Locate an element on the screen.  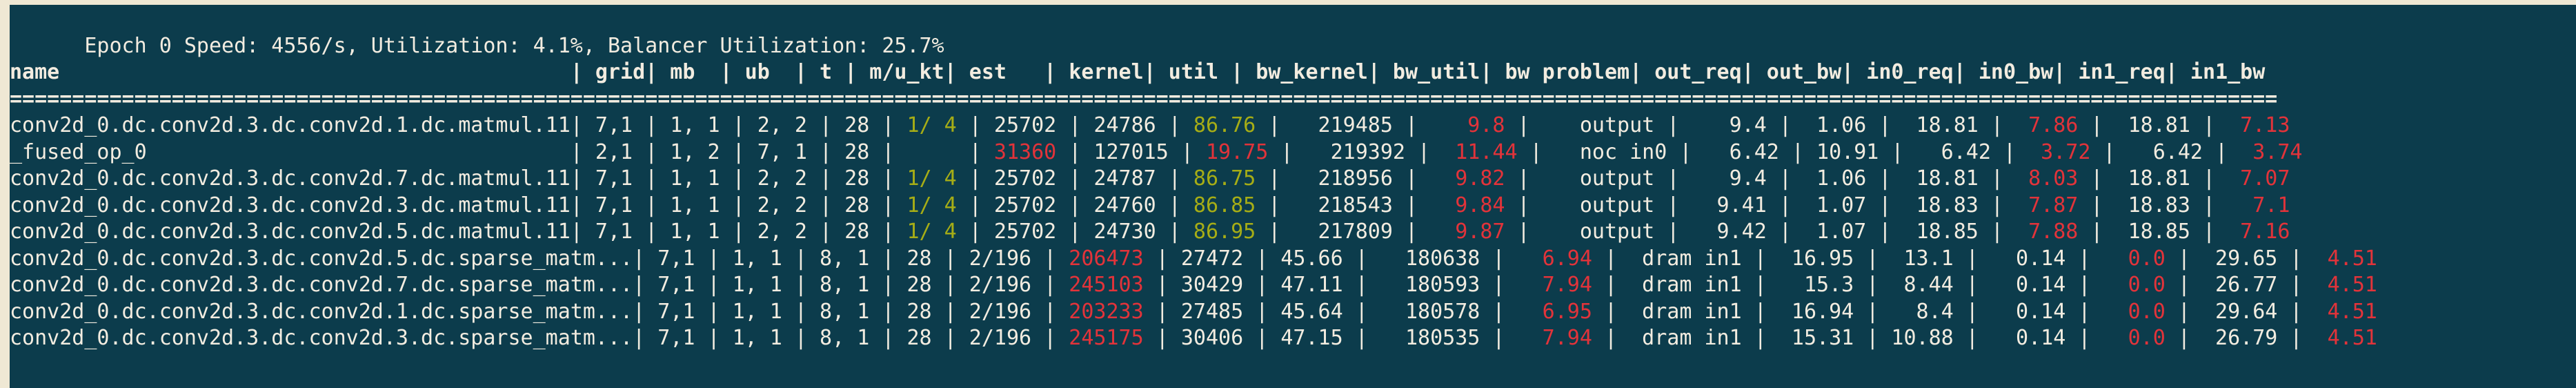
column-header-bw-kernel: bw_kernel is located at coordinates (1305, 72).